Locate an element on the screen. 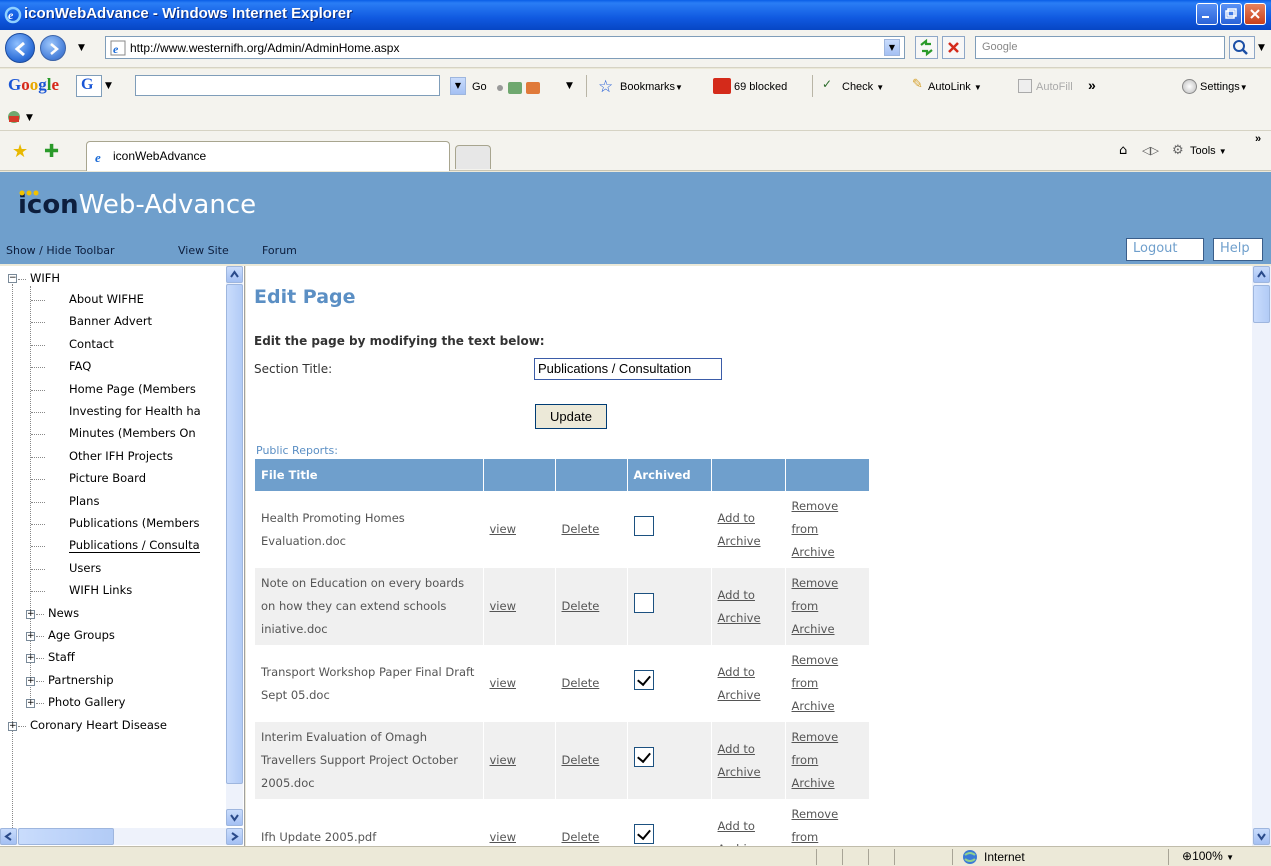 Image resolution: width=1271 pixels, height=866 pixels. autofill-button: AutoFill is located at coordinates (1054, 87).